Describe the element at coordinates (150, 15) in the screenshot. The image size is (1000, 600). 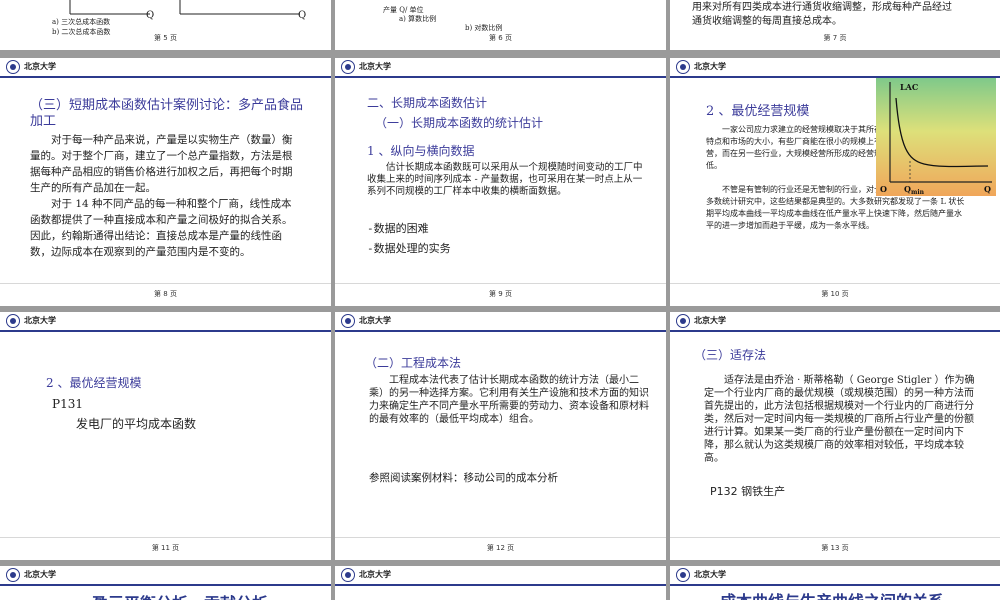
I see `axis-q-label: Q` at that location.